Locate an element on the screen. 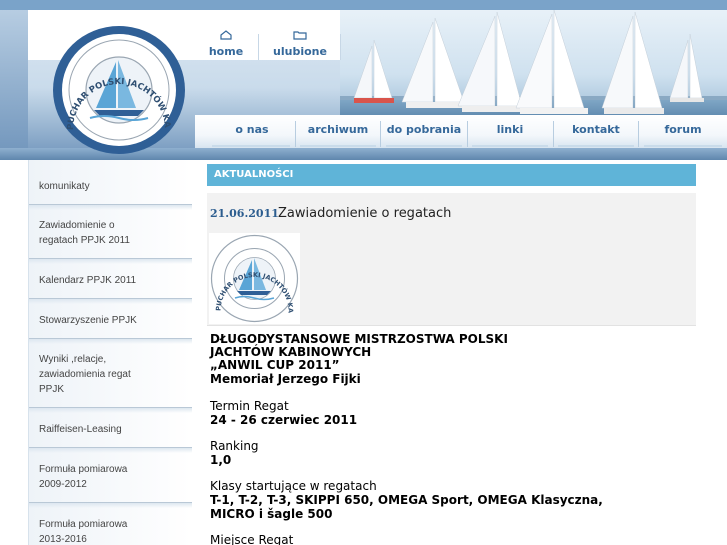  klasy-label: Klasy startujące w regatach is located at coordinates (293, 486).